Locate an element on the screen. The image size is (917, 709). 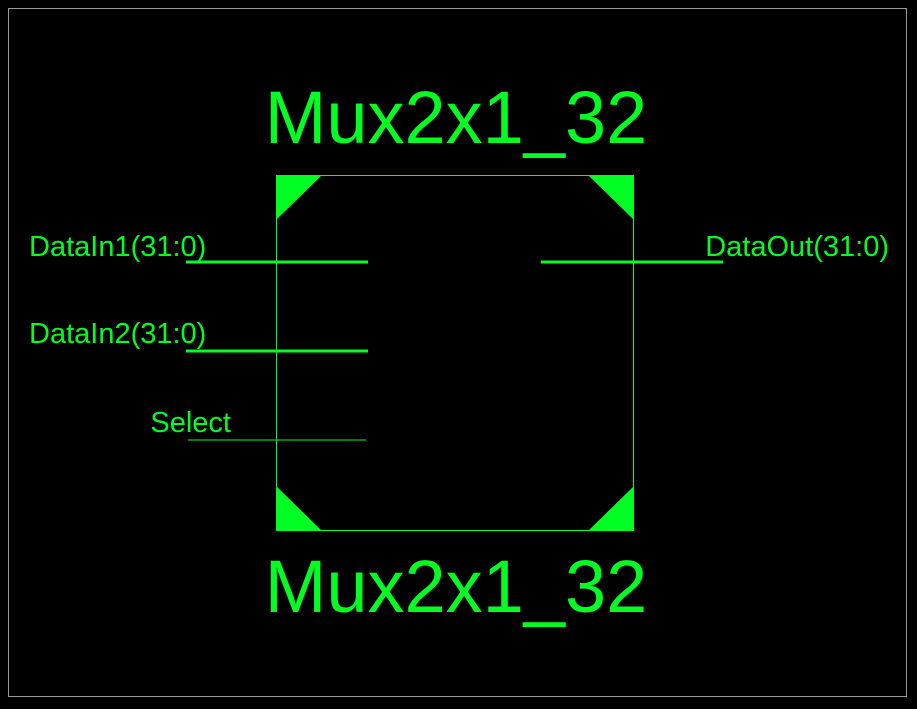
pin-datain2: DataIn2(31:0) is located at coordinates (198, 335).